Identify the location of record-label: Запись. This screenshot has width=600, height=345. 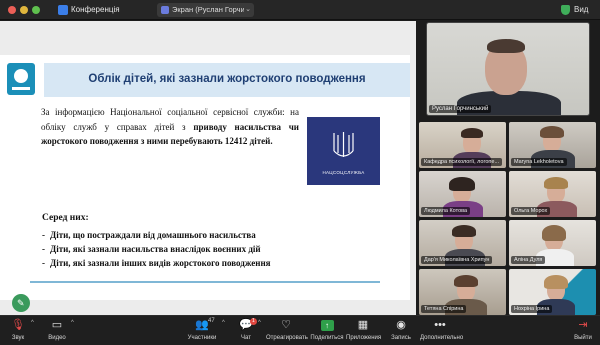
(401, 338).